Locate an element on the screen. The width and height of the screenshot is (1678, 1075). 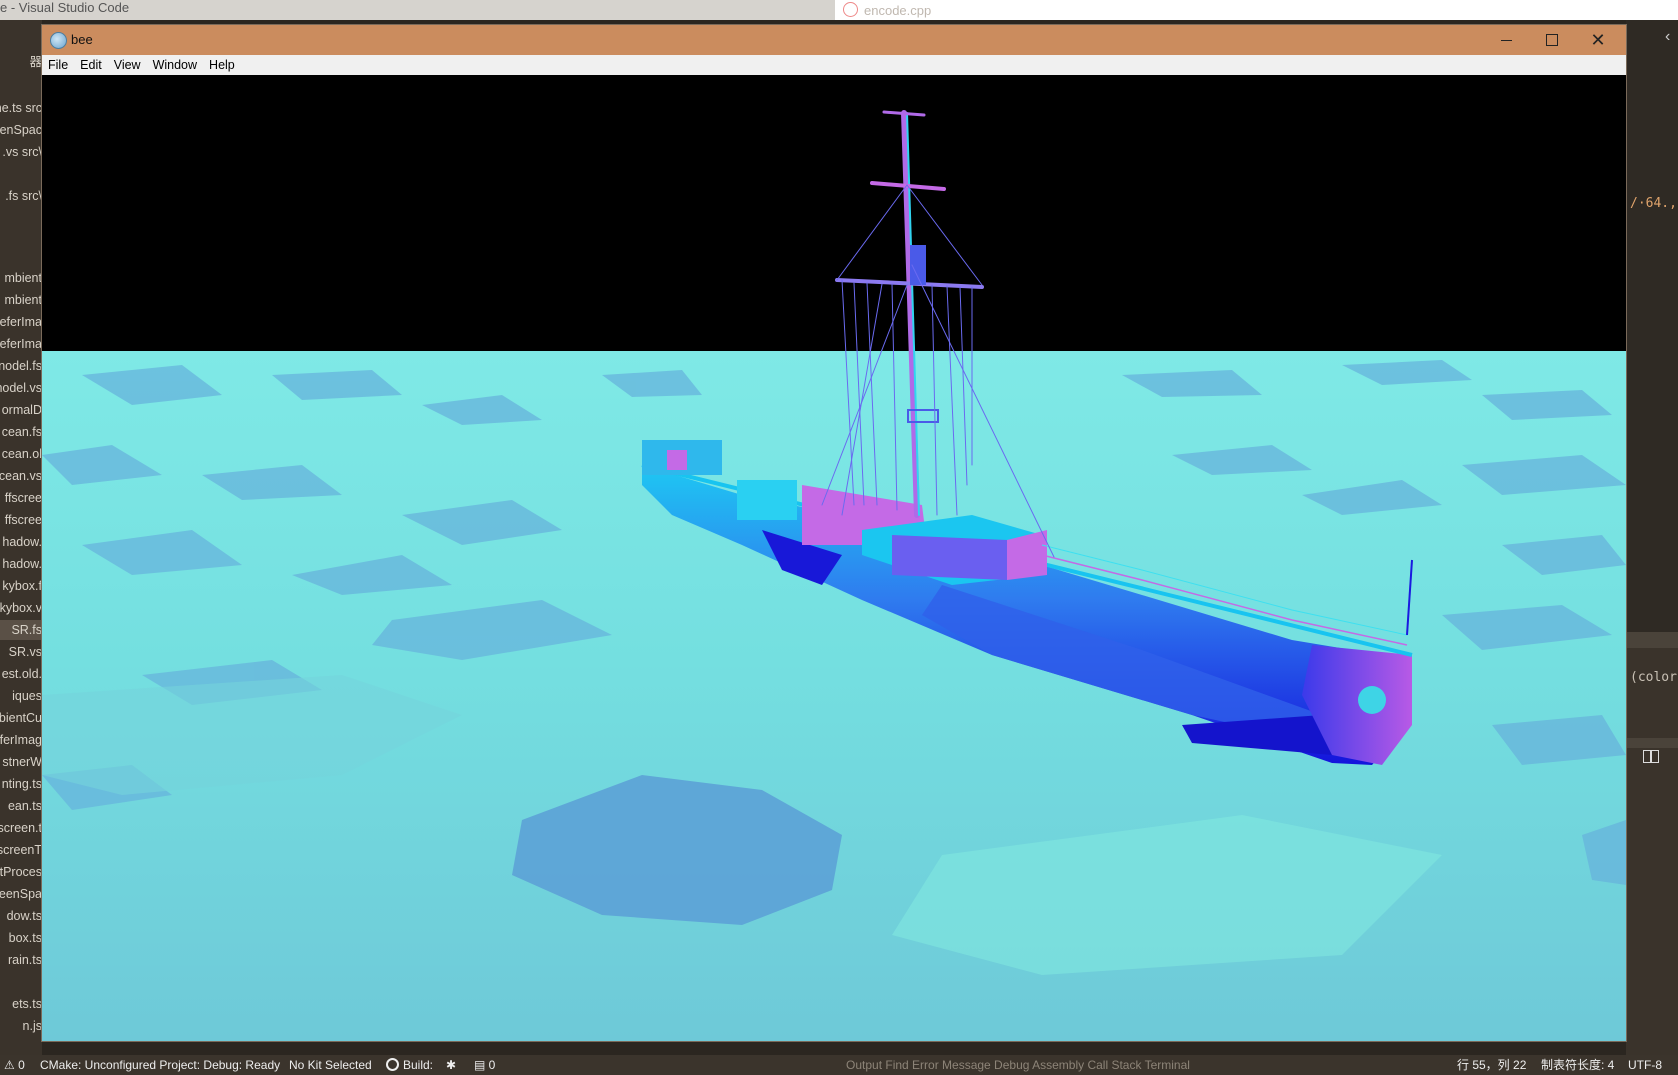
editor-divider is located at coordinates (1652, 640).